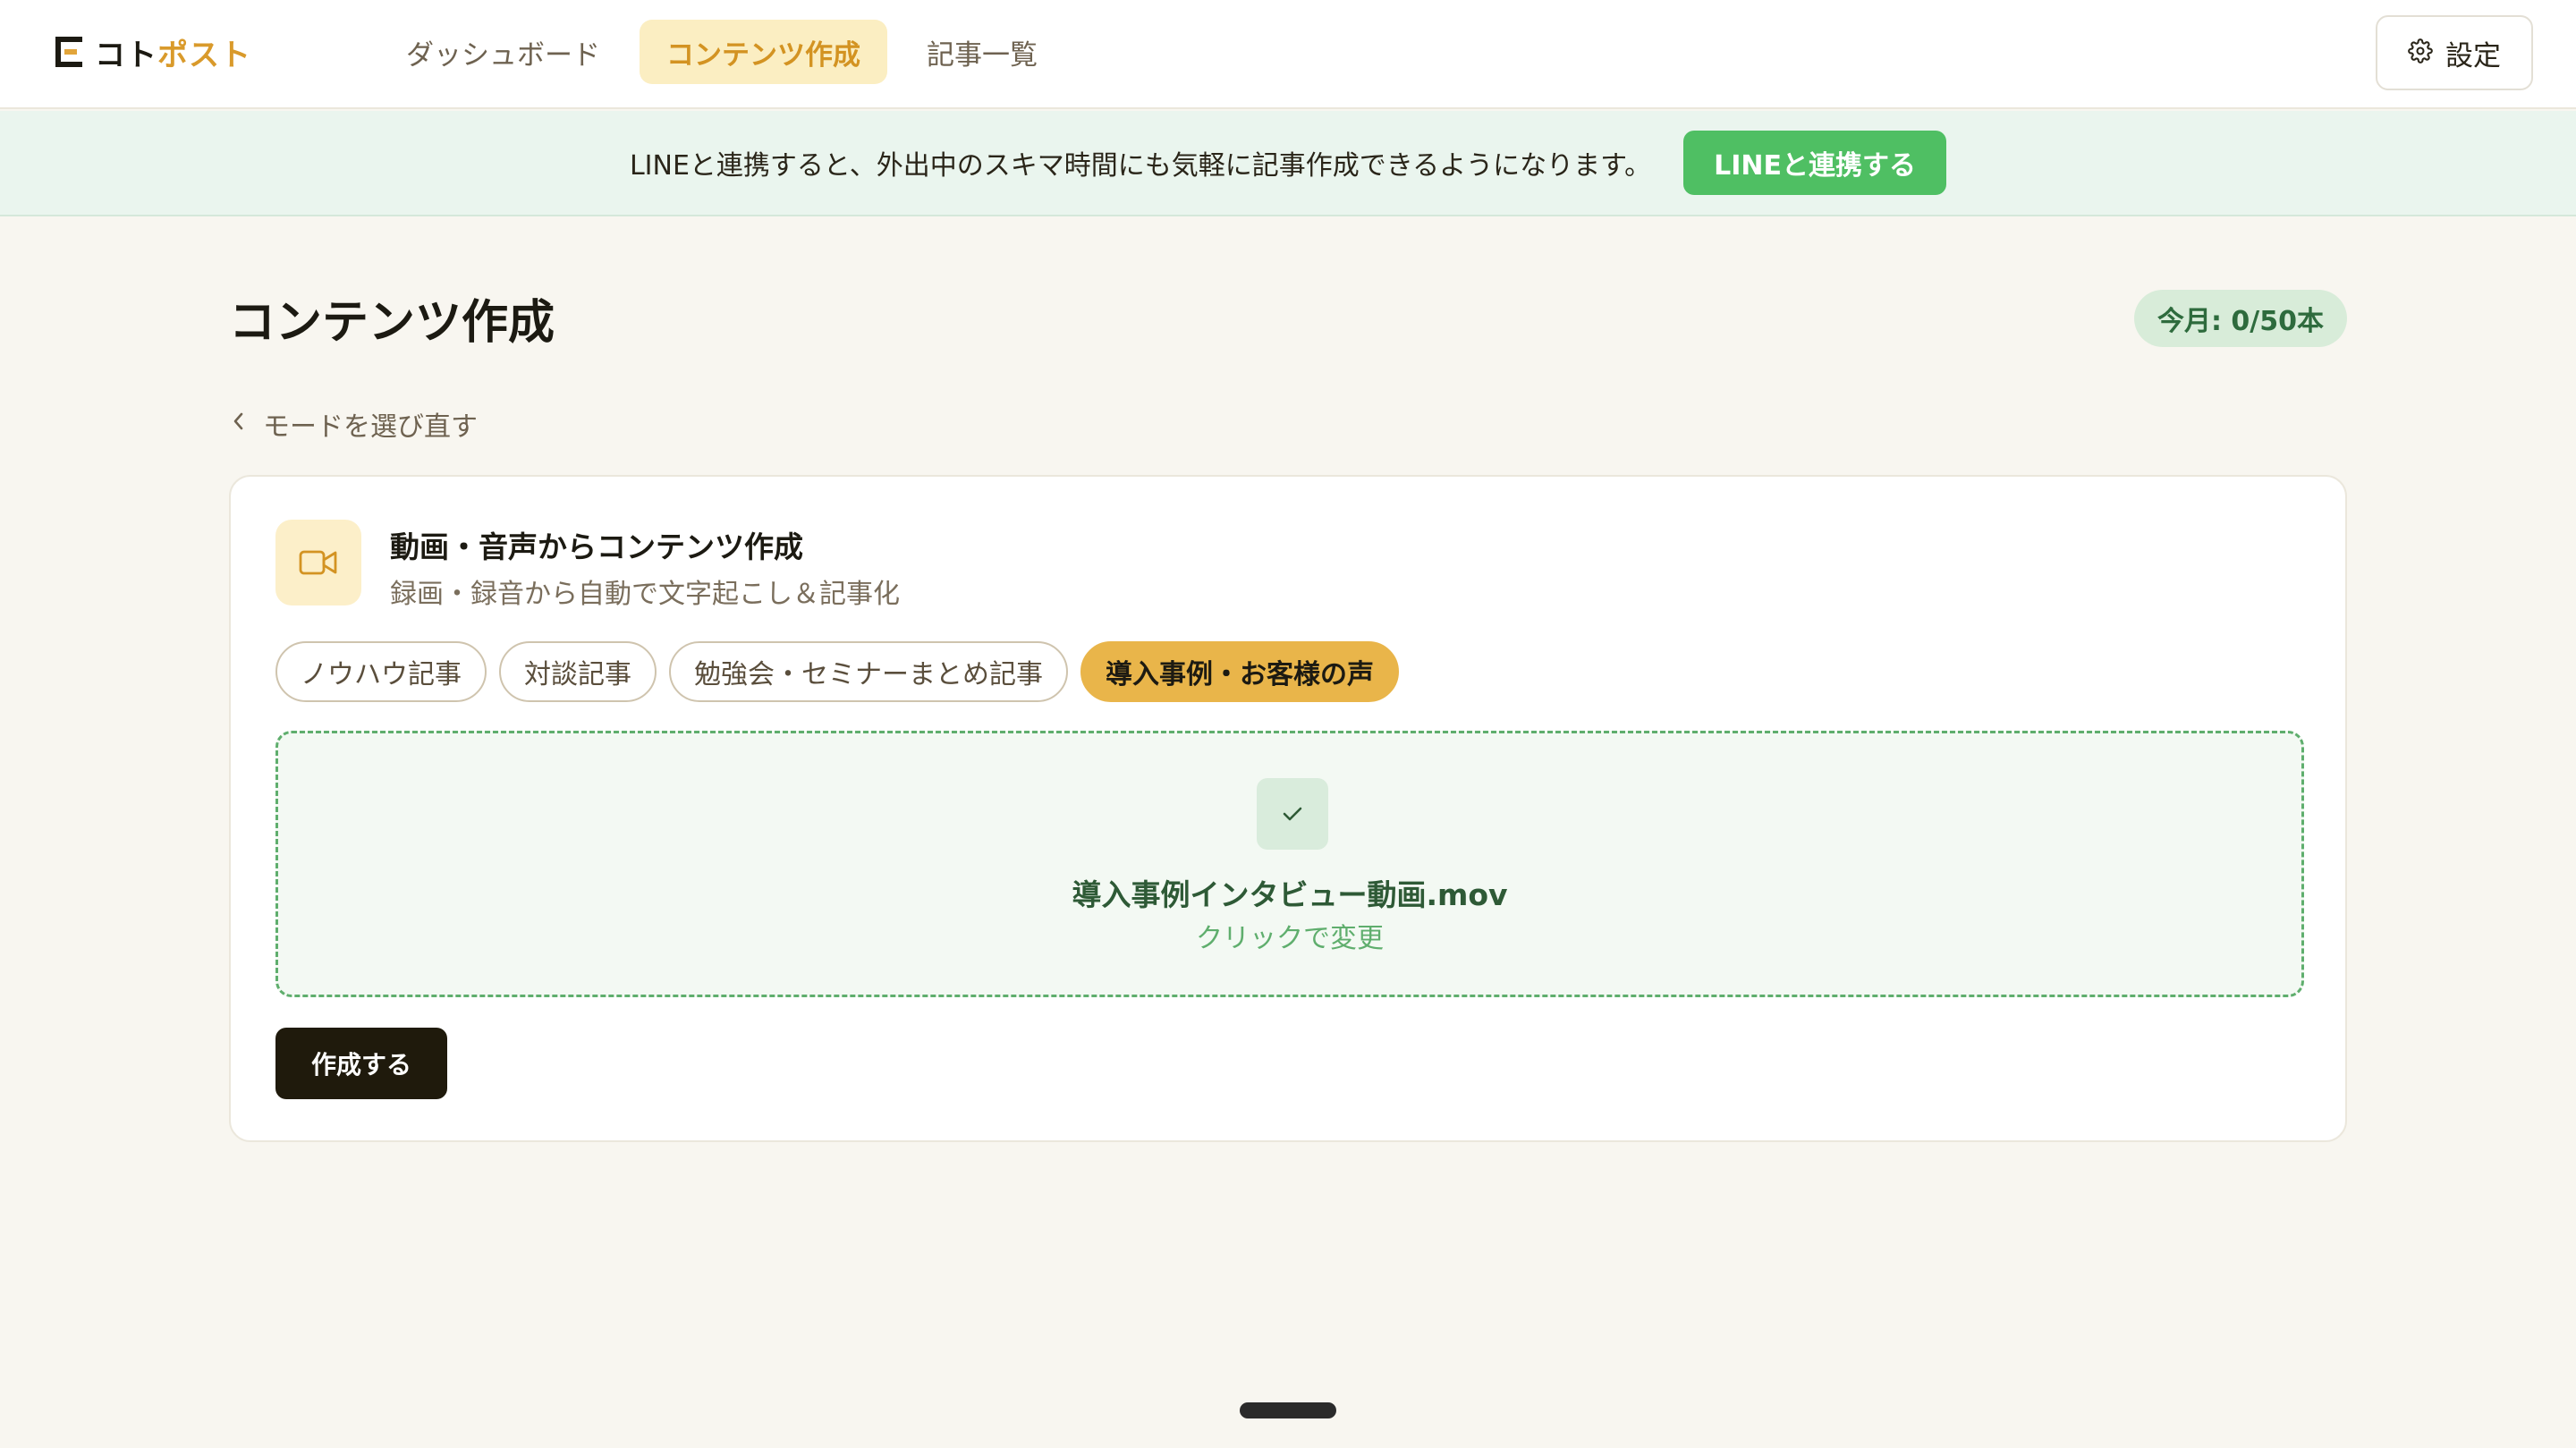  What do you see at coordinates (68, 52) in the screenshot?
I see `logo-mark-icon` at bounding box center [68, 52].